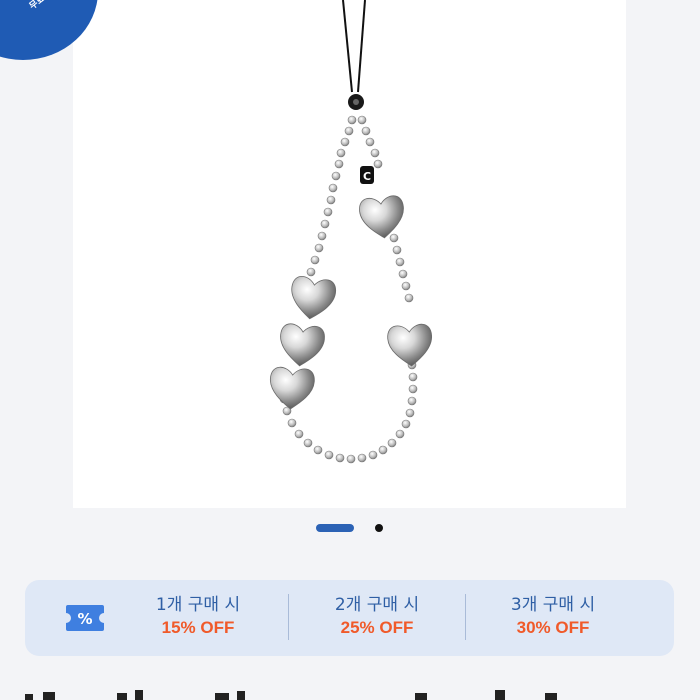 The image size is (700, 700). What do you see at coordinates (198, 605) in the screenshot?
I see `tier-label: 1개 구매 시` at bounding box center [198, 605].